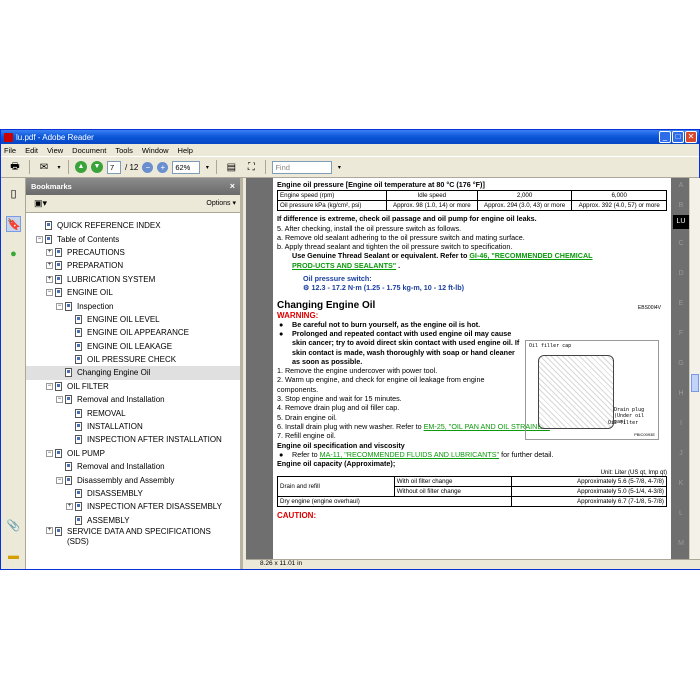 The image size is (700, 700). Describe the element at coordinates (681, 333) in the screenshot. I see `index-tab: F` at that location.